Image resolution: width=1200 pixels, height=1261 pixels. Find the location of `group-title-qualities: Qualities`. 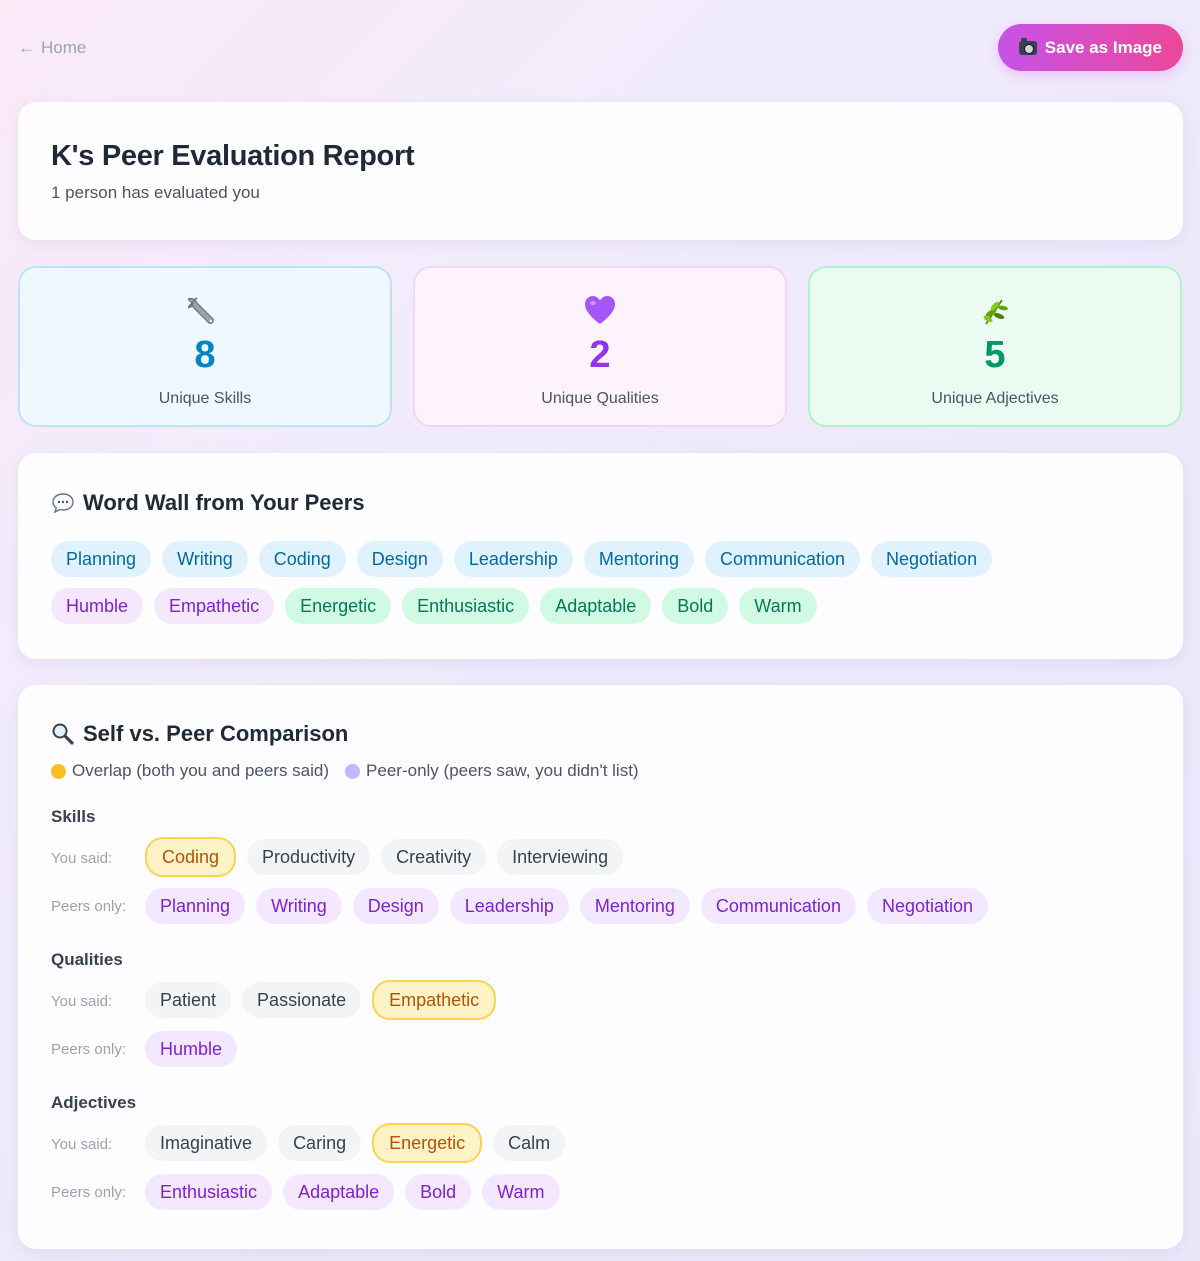

group-title-qualities: Qualities is located at coordinates (87, 959).